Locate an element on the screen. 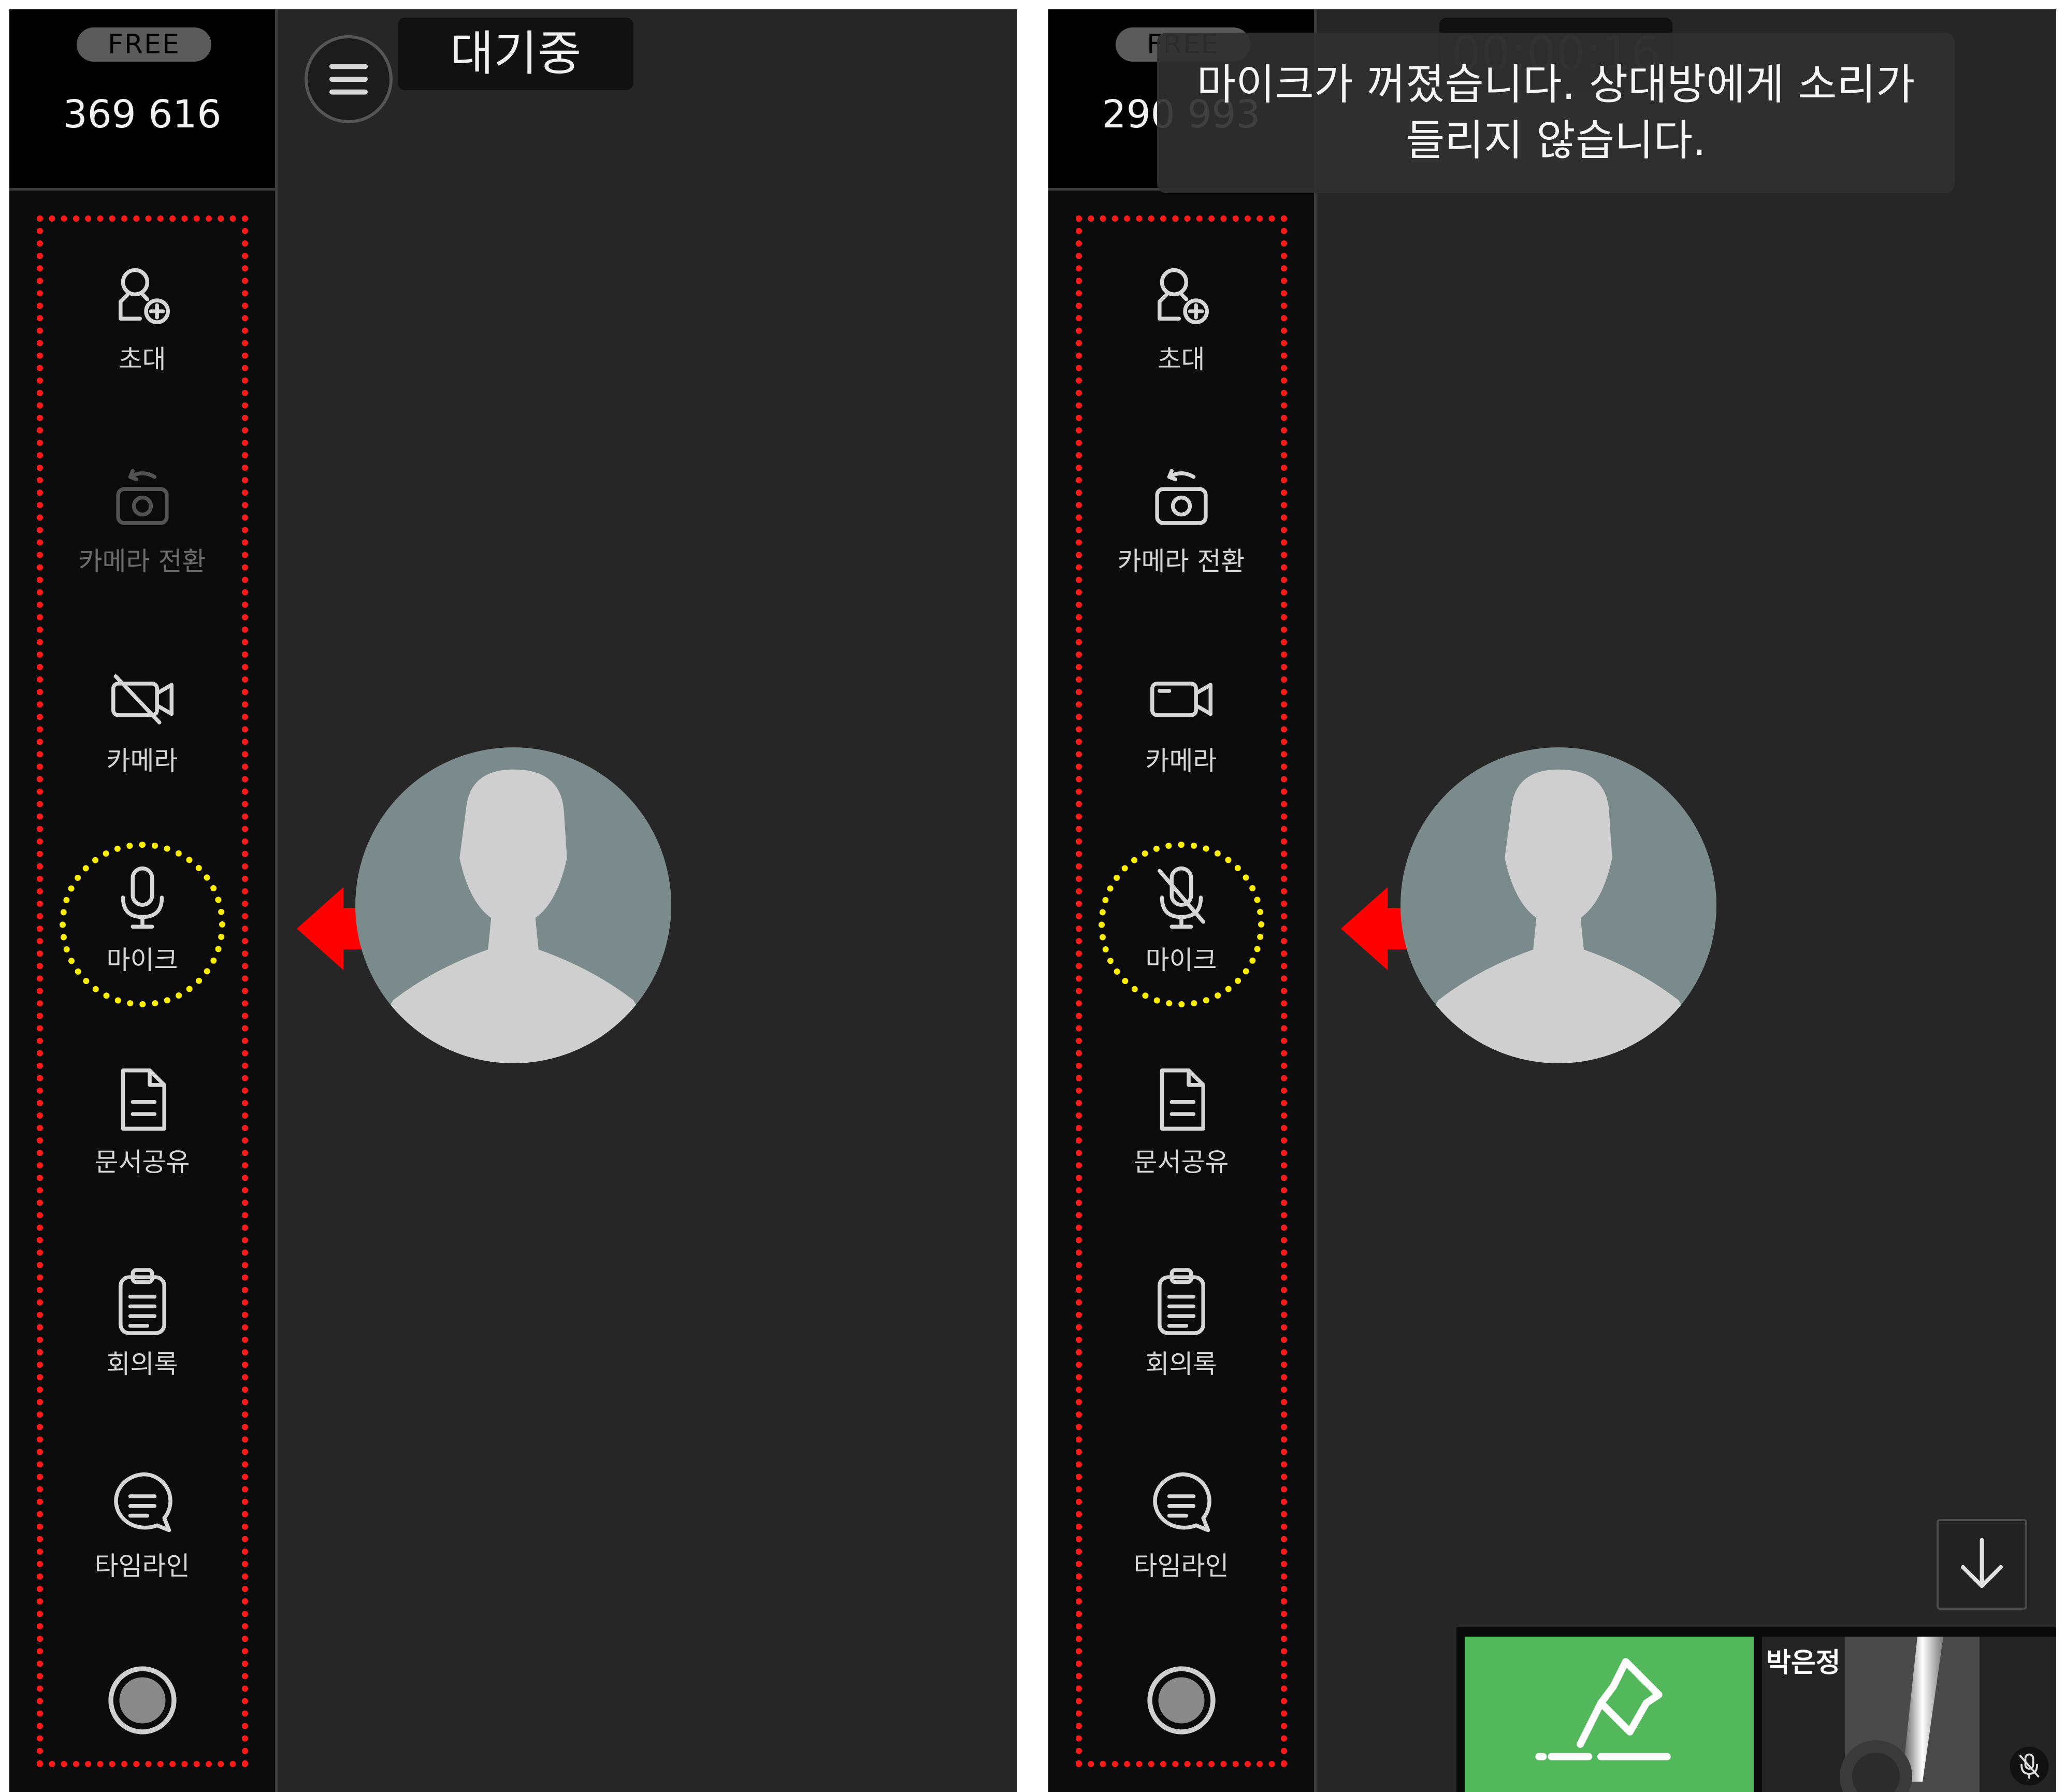 The height and width of the screenshot is (1792, 2065). pin-tile is located at coordinates (1610, 1714).